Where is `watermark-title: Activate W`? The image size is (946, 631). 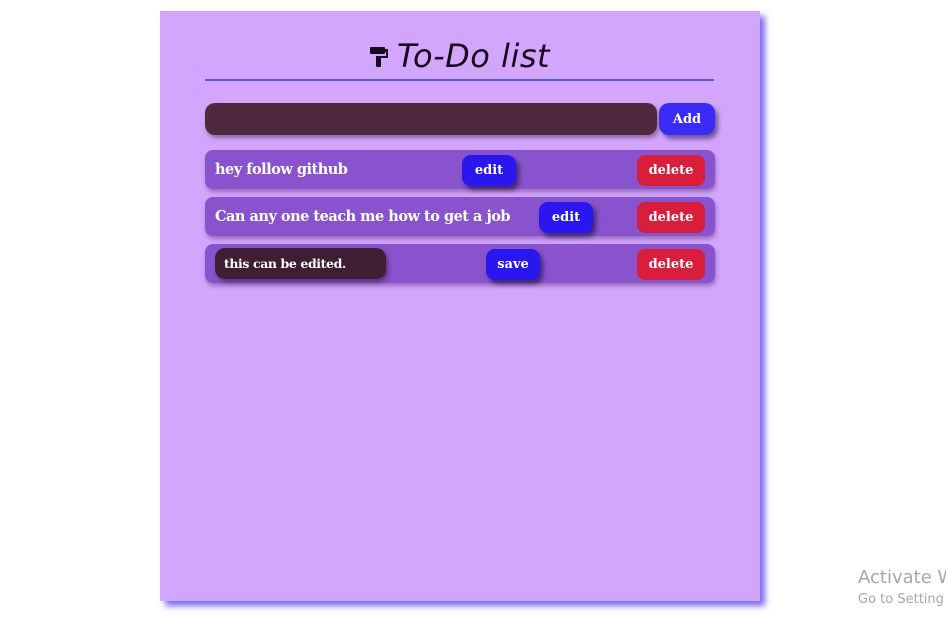
watermark-title: Activate W is located at coordinates (902, 577).